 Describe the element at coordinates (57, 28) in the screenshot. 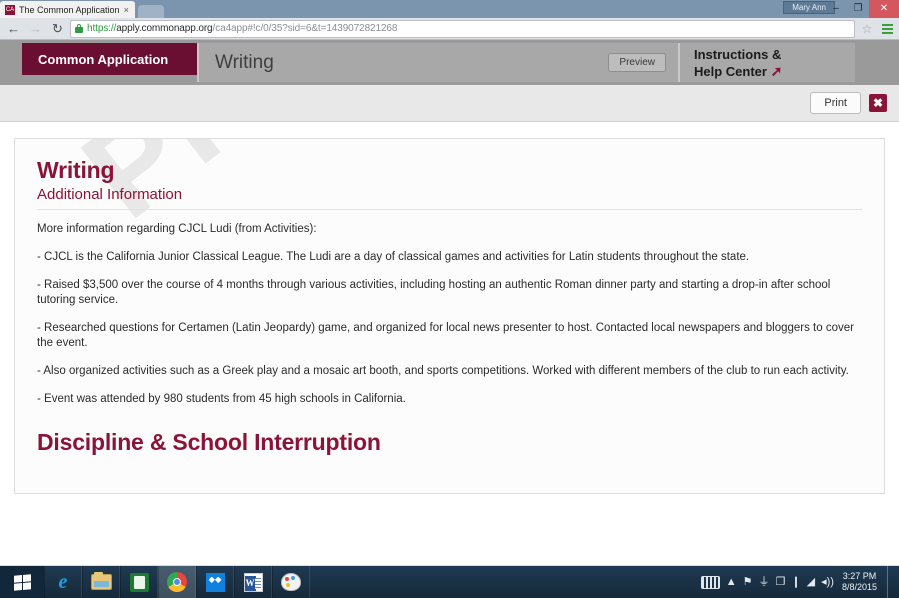

I see `reload-icon: ↻` at that location.